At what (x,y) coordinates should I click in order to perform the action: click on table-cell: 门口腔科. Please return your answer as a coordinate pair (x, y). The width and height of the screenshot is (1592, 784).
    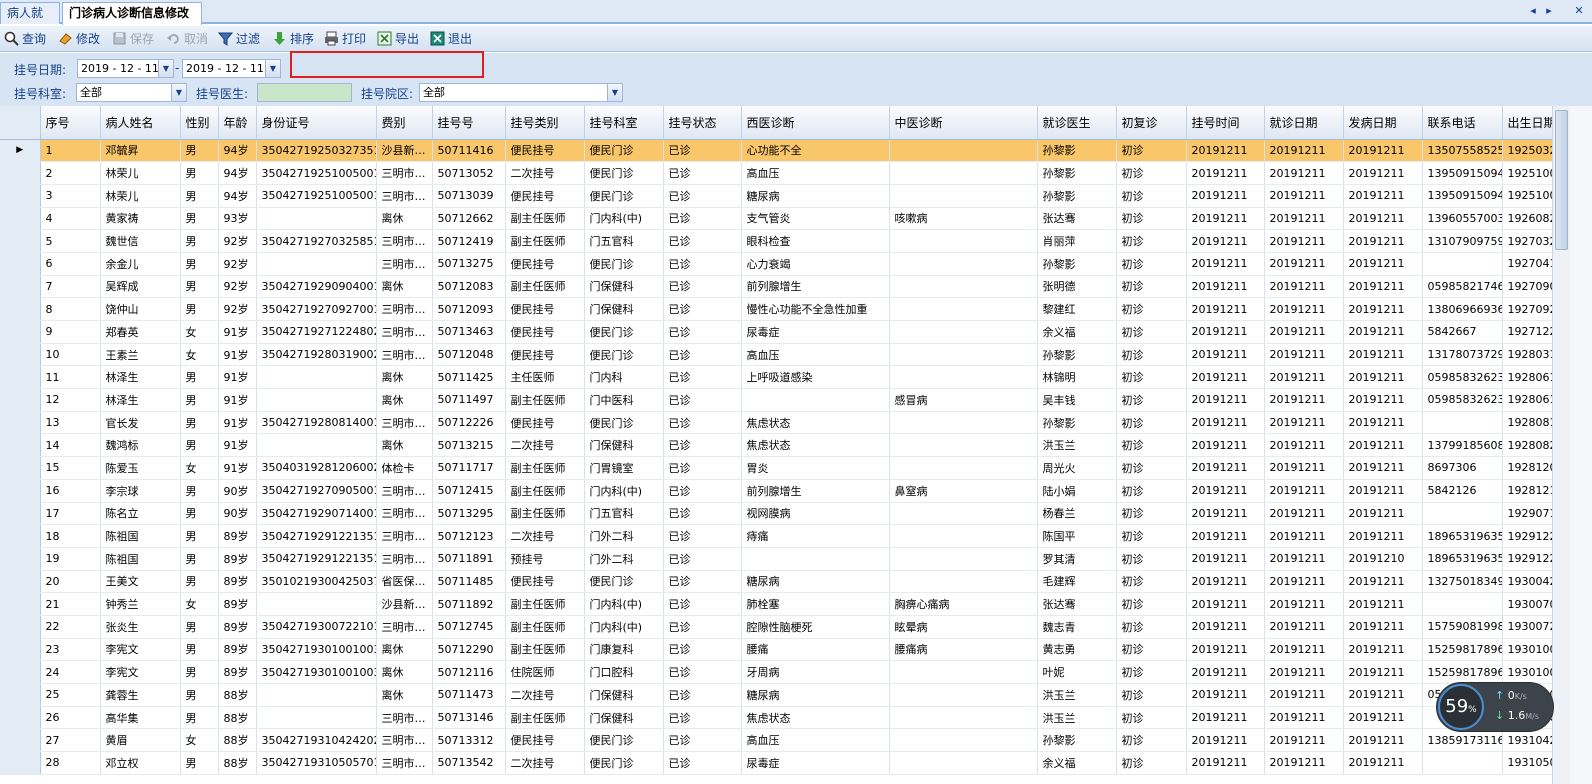
    Looking at the image, I should click on (624, 672).